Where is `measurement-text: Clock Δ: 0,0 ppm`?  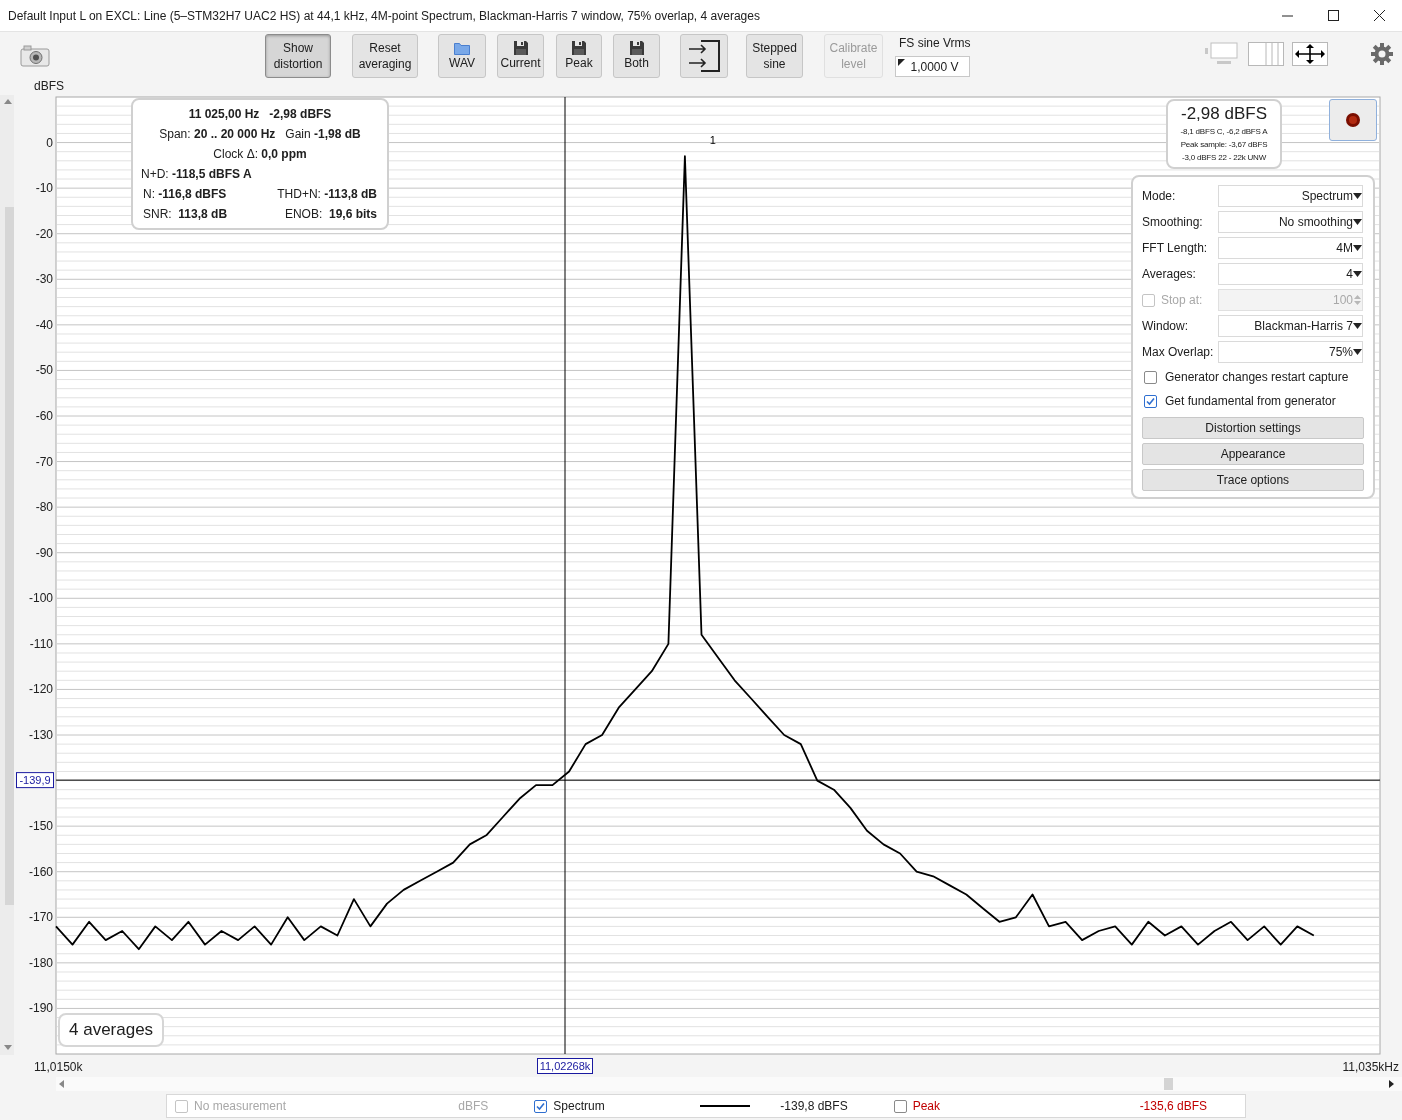 measurement-text: Clock Δ: 0,0 ppm is located at coordinates (260, 154).